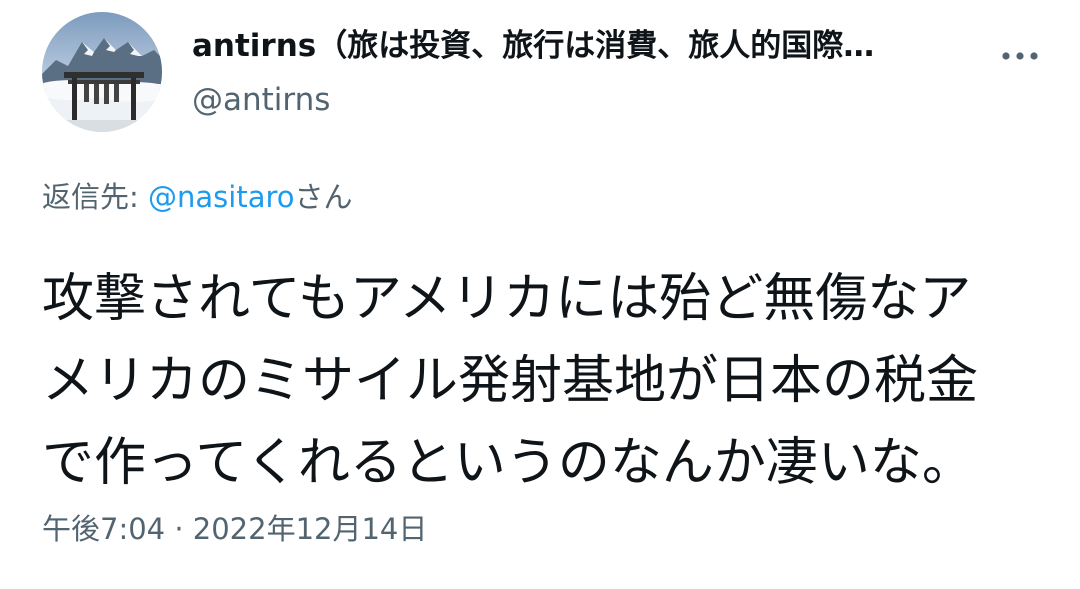 The height and width of the screenshot is (589, 1080). What do you see at coordinates (323, 197) in the screenshot?
I see `reply-to-suffix: さん` at bounding box center [323, 197].